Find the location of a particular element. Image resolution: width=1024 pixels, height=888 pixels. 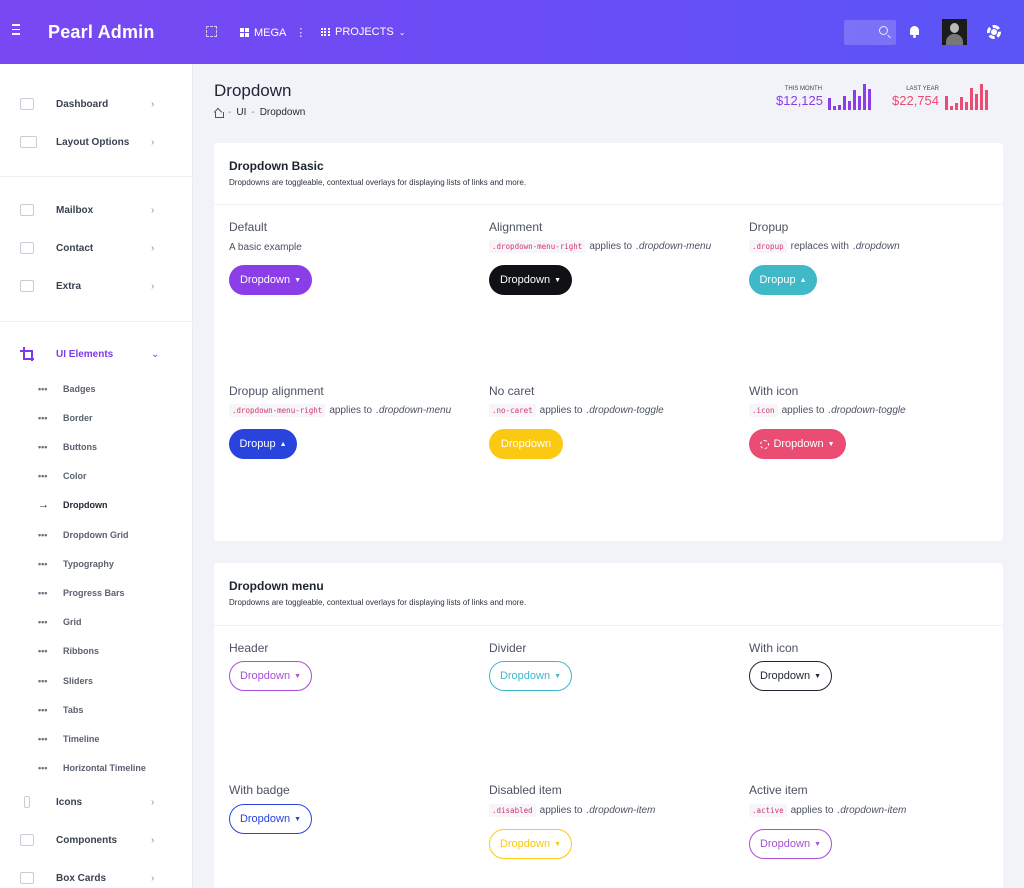

cell-description: A basic example is located at coordinates (265, 247).